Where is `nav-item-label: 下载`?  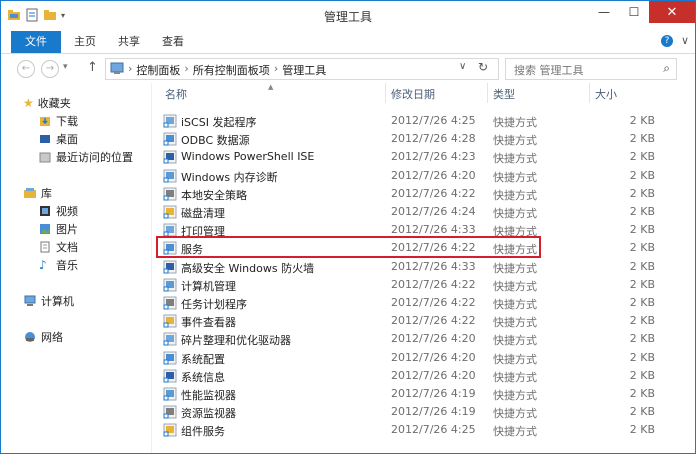 nav-item-label: 下载 is located at coordinates (67, 121).